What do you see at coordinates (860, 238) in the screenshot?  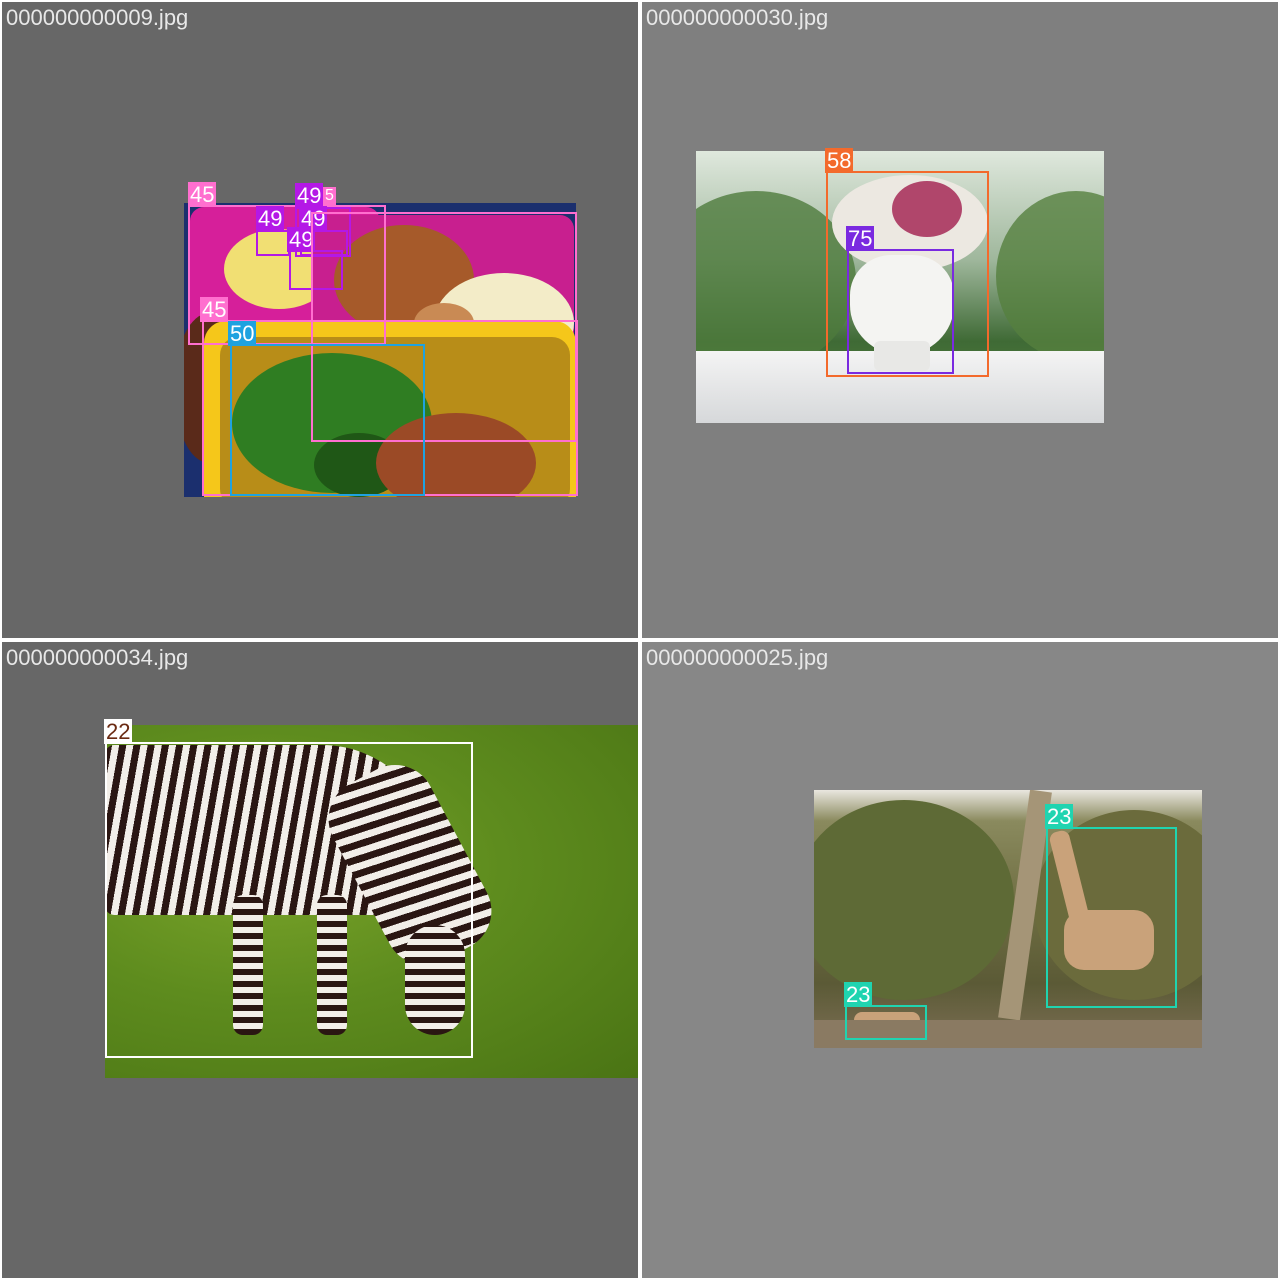 I see `detection-label-vase: 75` at bounding box center [860, 238].